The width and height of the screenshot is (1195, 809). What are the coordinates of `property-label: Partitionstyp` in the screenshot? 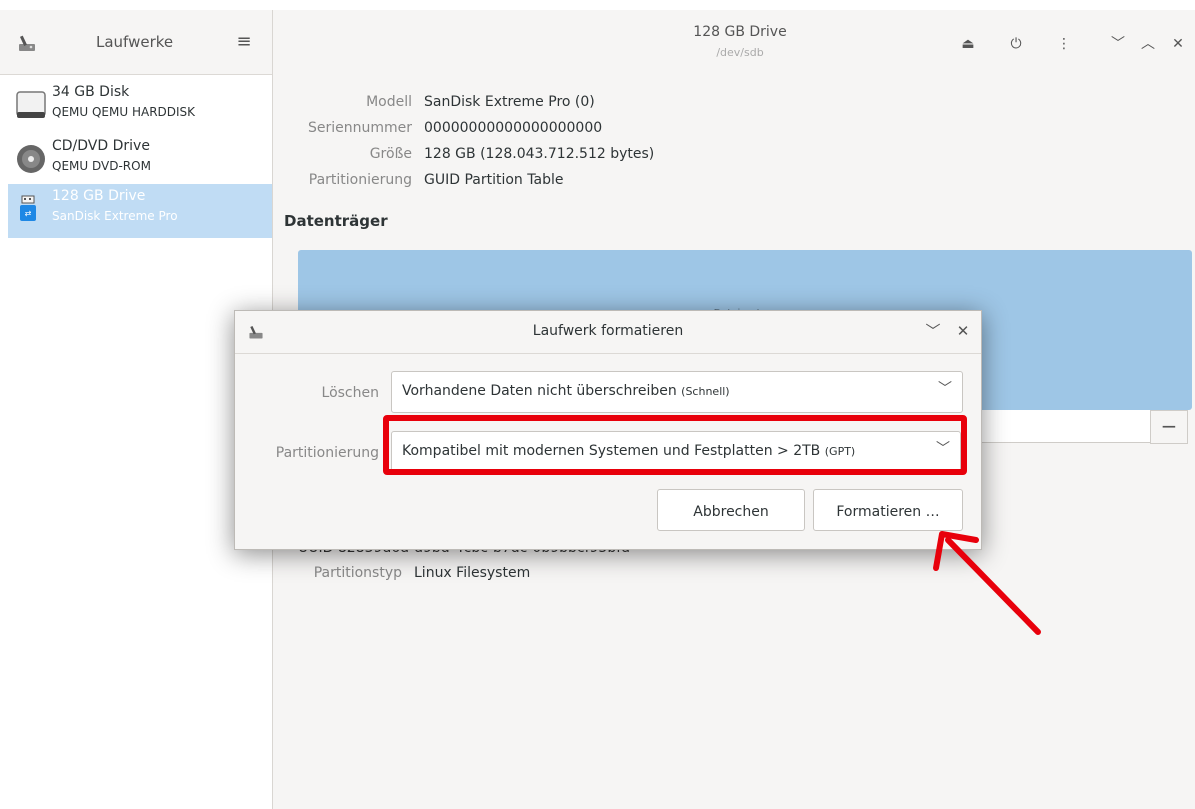 It's located at (357, 573).